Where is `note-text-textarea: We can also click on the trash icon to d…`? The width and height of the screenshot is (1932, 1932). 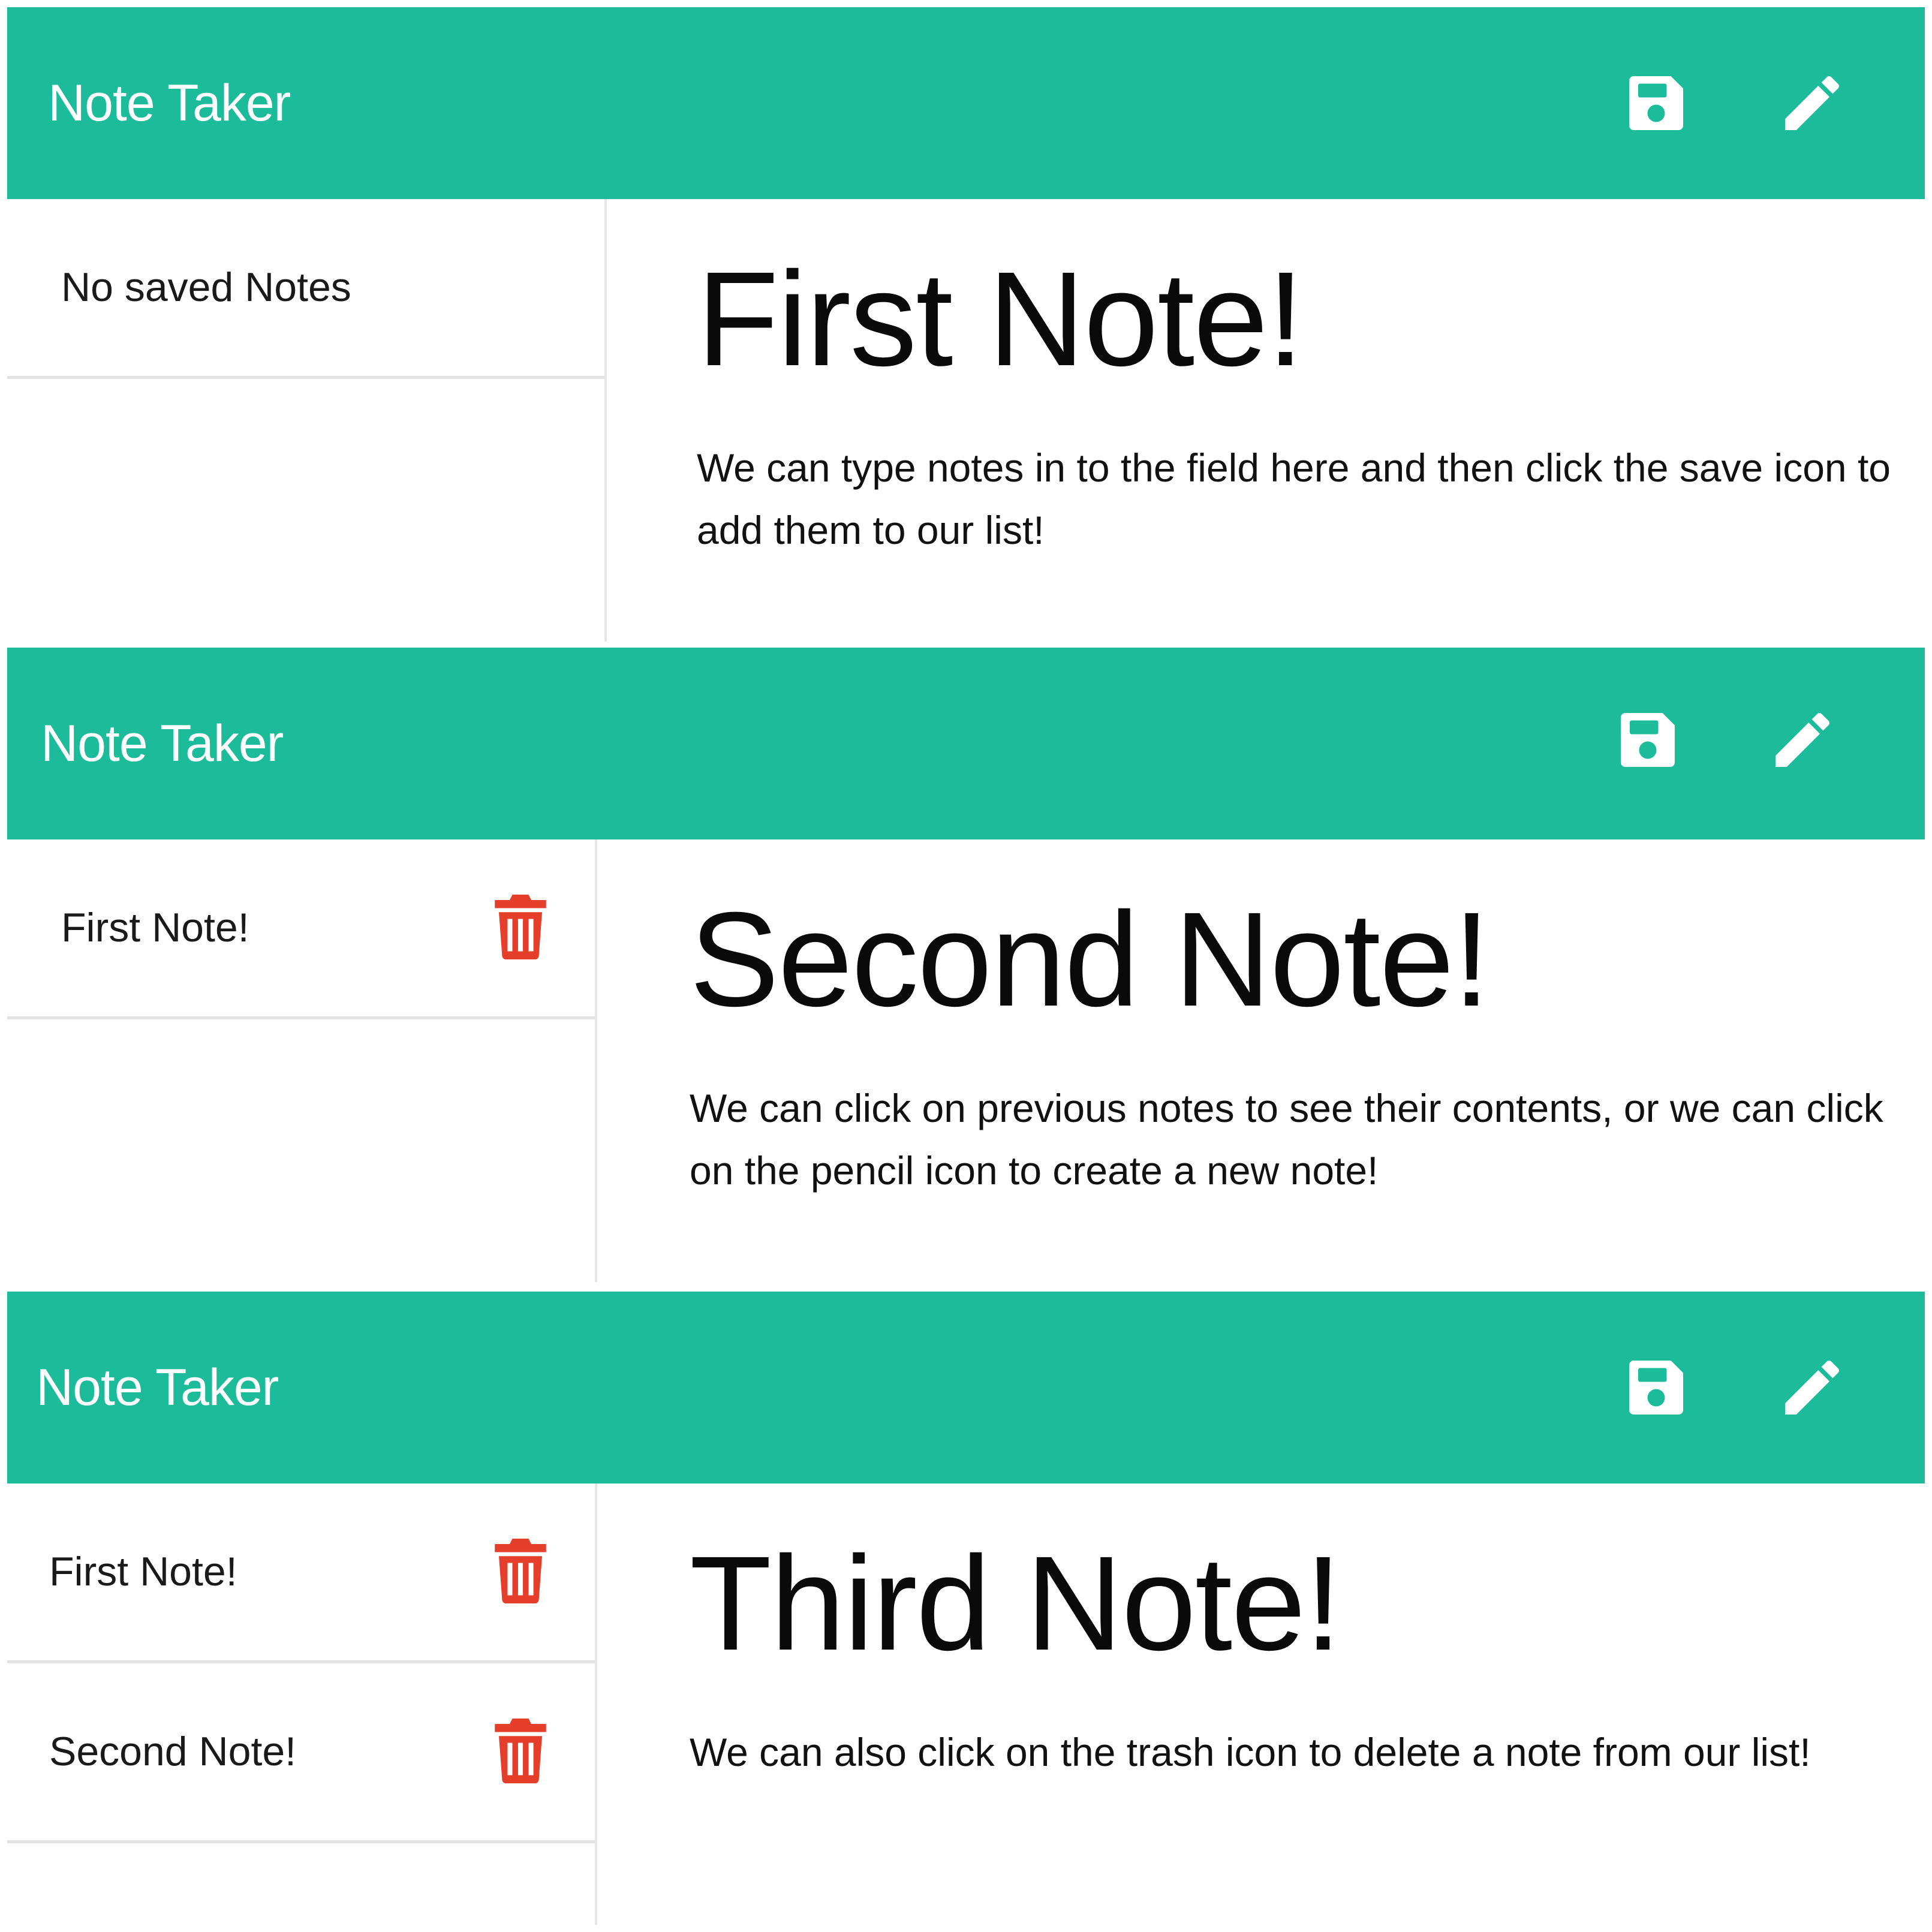
note-text-textarea: We can also click on the trash icon to d… is located at coordinates (1295, 1752).